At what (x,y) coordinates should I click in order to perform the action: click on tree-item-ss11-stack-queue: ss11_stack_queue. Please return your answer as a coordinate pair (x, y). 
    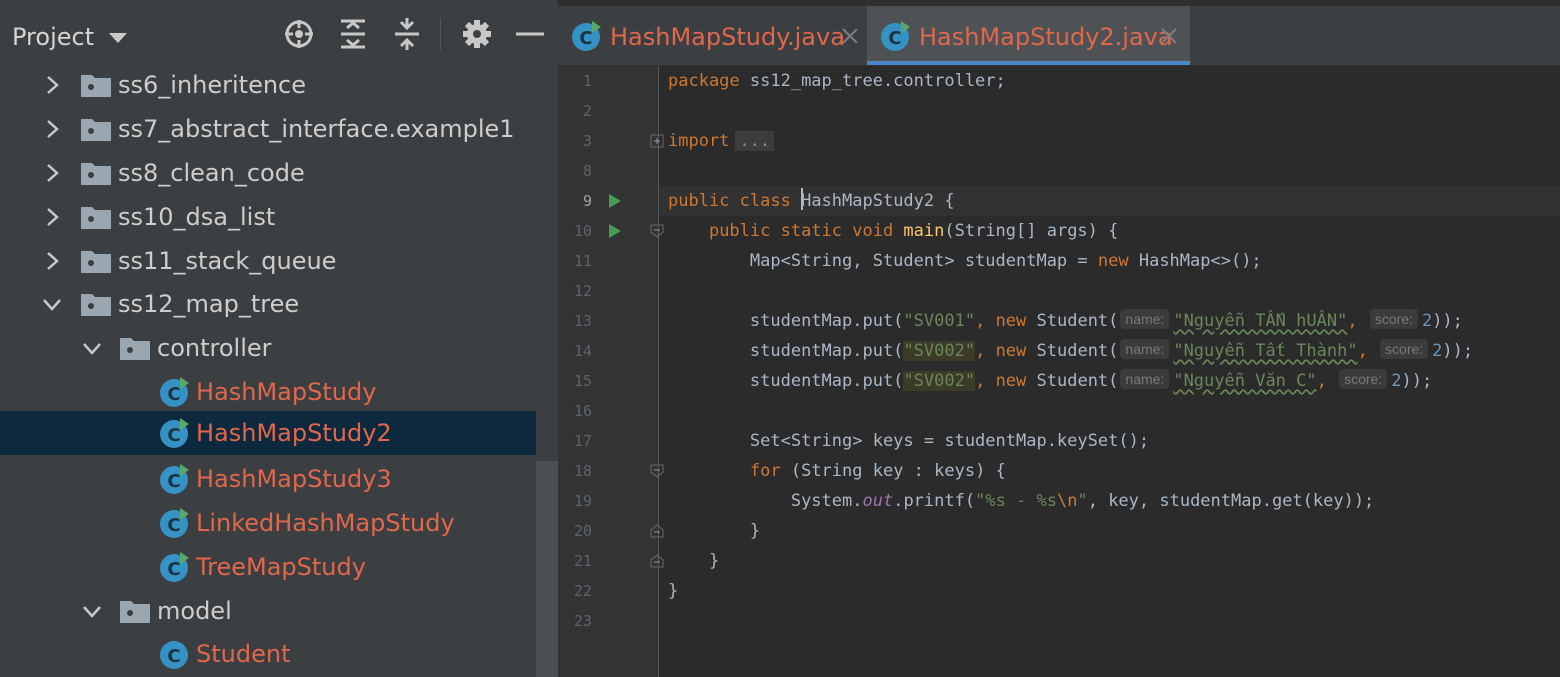
    Looking at the image, I should click on (268, 261).